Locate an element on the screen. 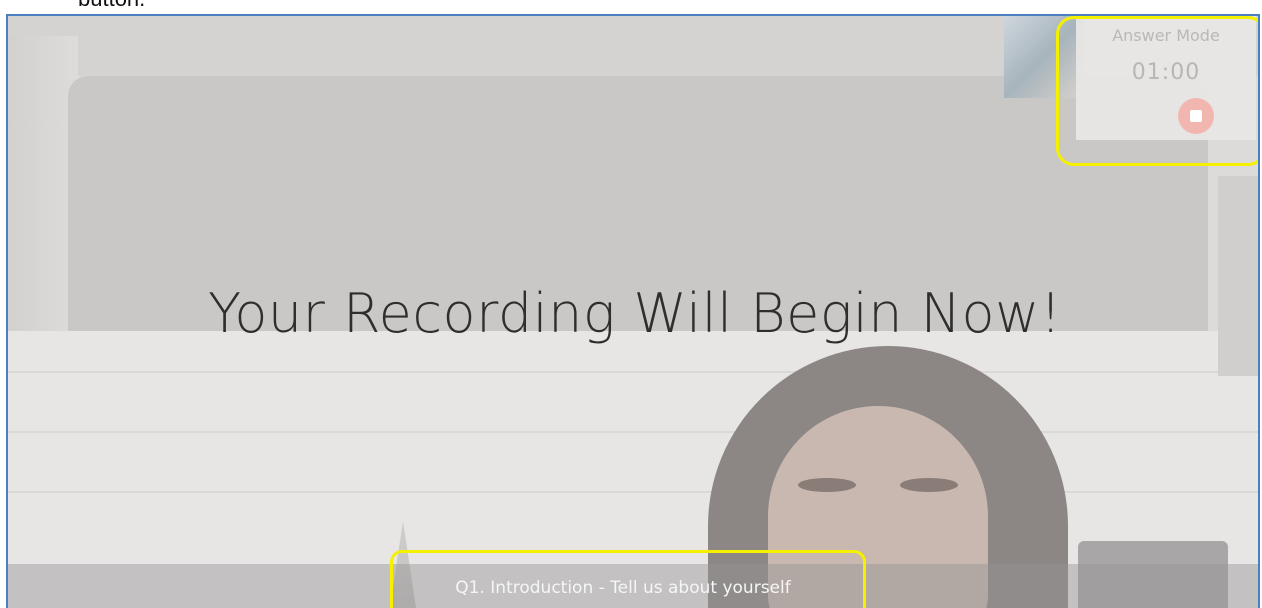 The height and width of the screenshot is (608, 1262). highlight-answer-mode is located at coordinates (1157, 91).